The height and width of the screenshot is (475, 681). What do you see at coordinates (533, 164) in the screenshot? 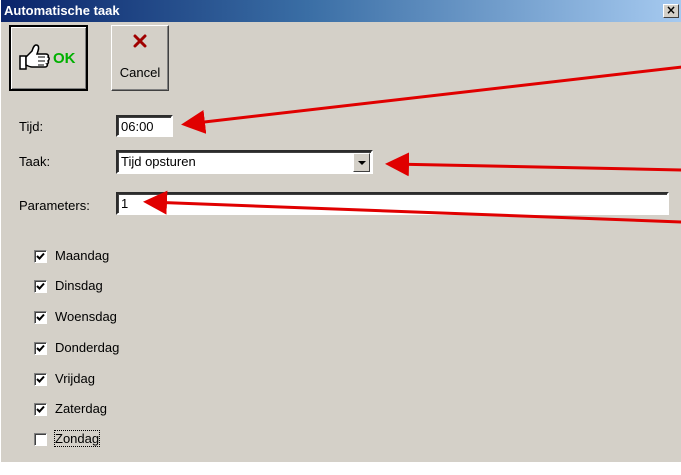
I see `annotation-arrow-taak` at bounding box center [533, 164].